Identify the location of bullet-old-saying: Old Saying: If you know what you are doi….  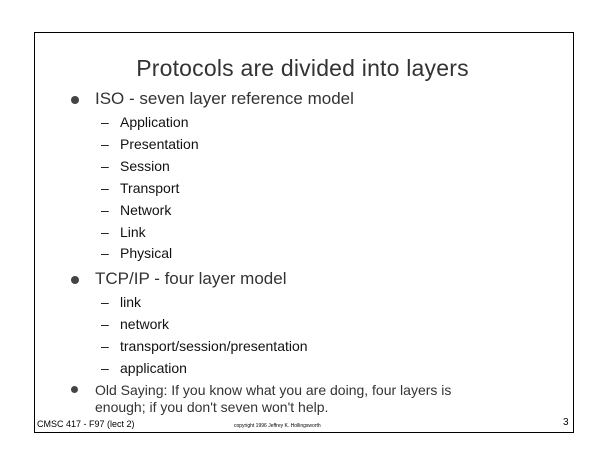
(261, 399).